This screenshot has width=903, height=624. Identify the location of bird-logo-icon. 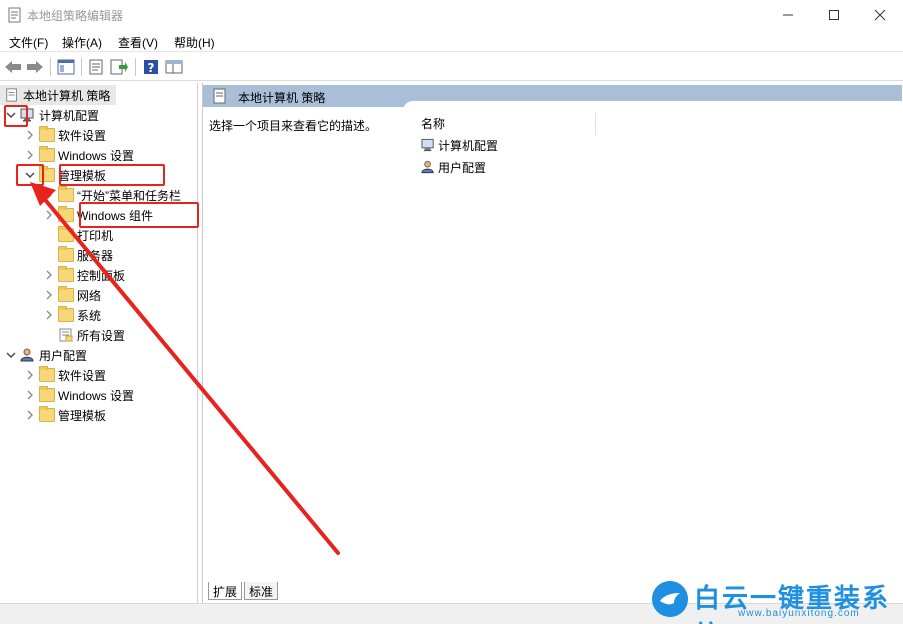
(670, 599).